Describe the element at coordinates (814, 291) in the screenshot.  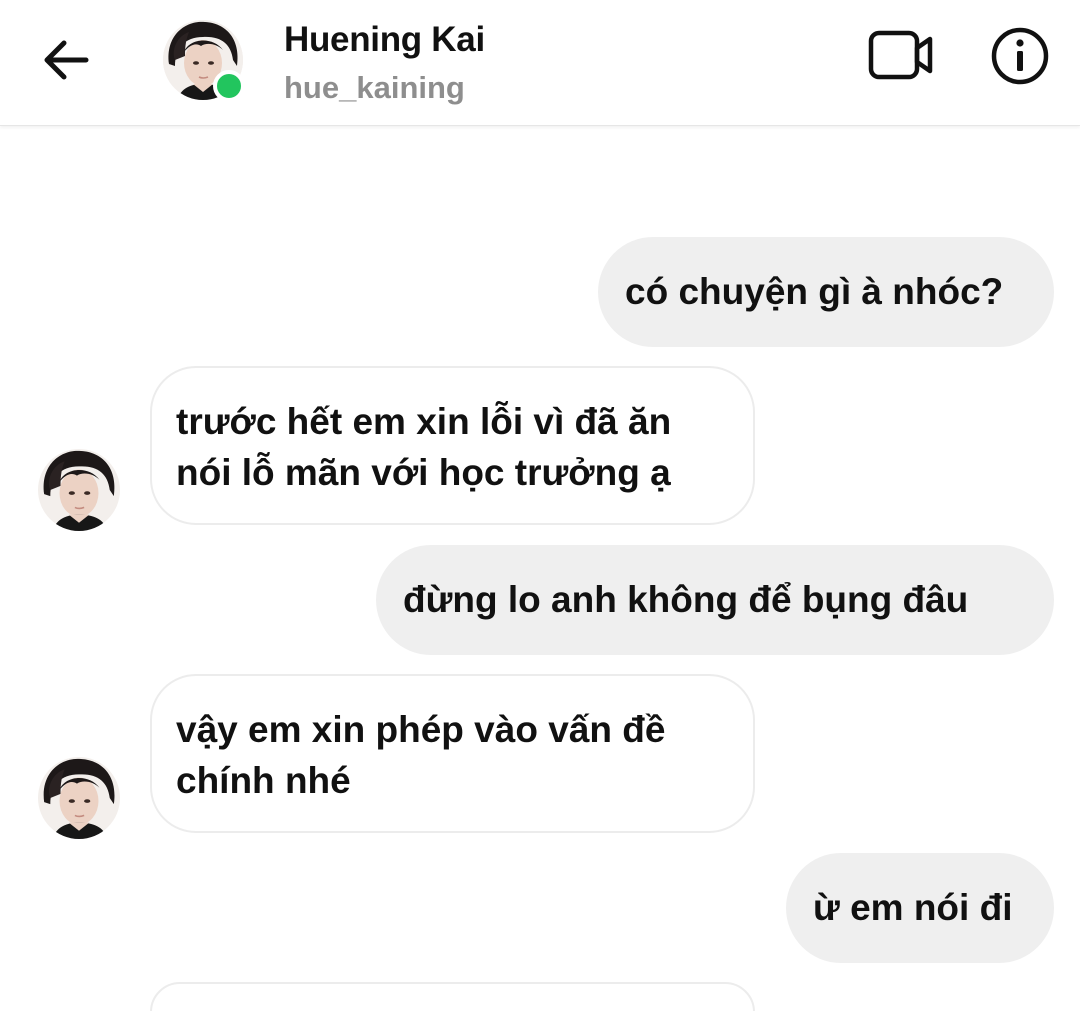
I see `message-text: có chuyện gì à nhóc?` at that location.